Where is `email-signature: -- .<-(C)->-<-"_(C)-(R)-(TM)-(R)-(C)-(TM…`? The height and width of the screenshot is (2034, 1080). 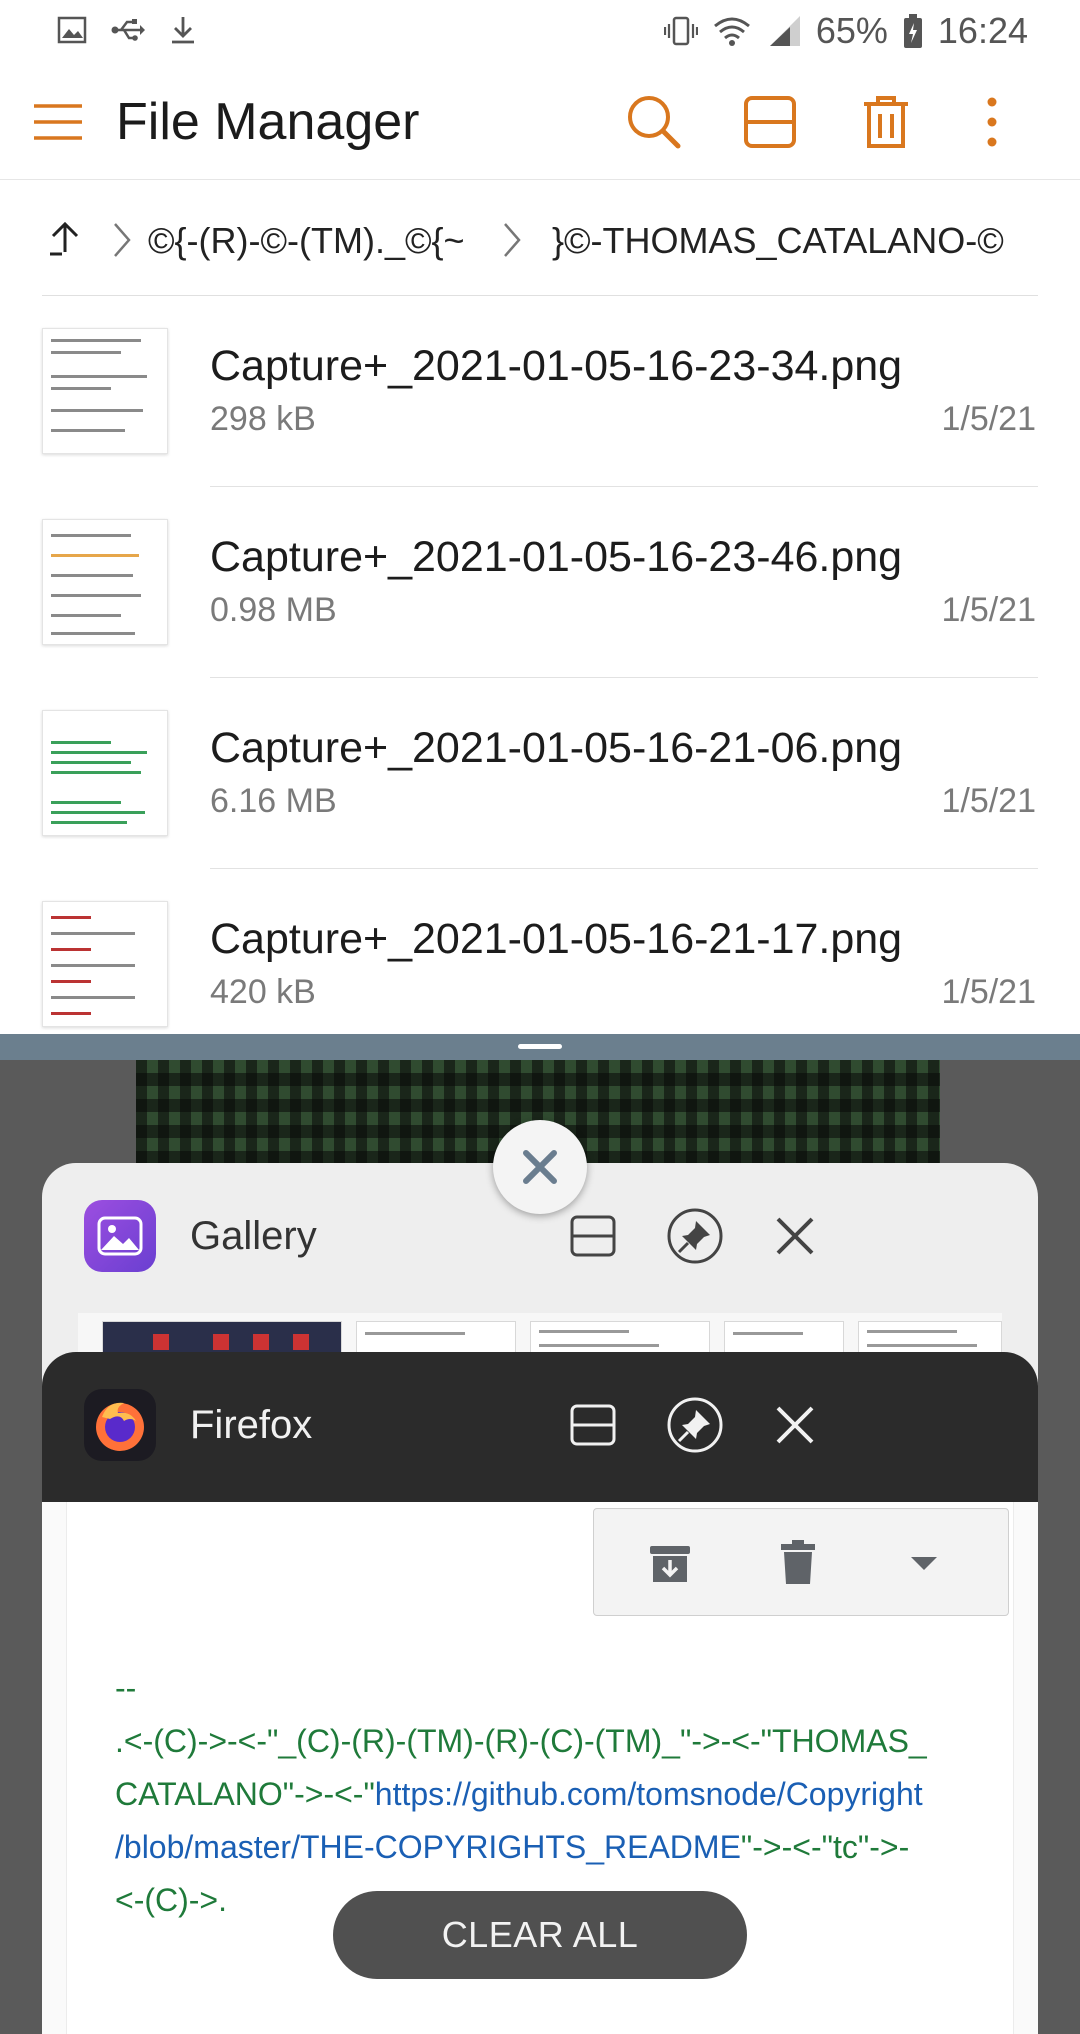
email-signature: -- .<-(C)->-<-"_(C)-(R)-(TM)-(R)-(C)-(TM… is located at coordinates (555, 1794).